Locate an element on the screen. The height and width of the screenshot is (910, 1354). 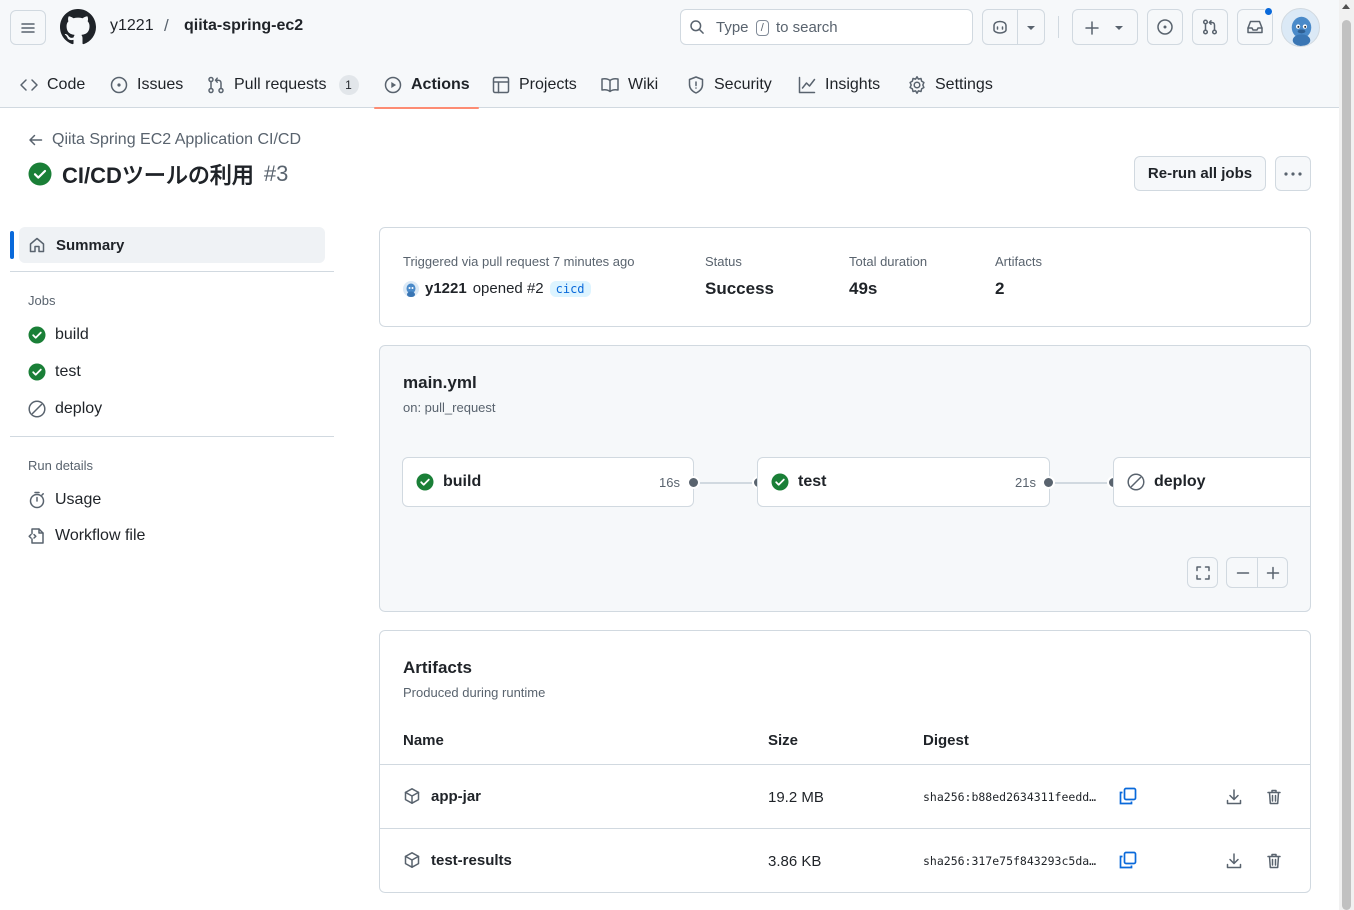
sidebar-item-label: deploy is located at coordinates (79, 408).